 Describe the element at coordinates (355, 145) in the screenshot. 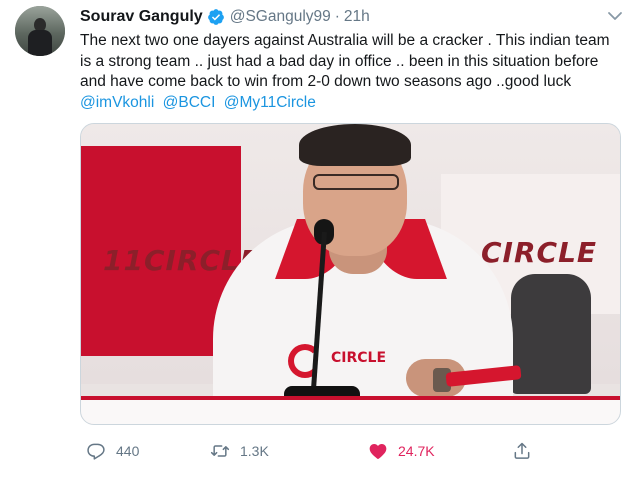

I see `photo-person-hair` at that location.